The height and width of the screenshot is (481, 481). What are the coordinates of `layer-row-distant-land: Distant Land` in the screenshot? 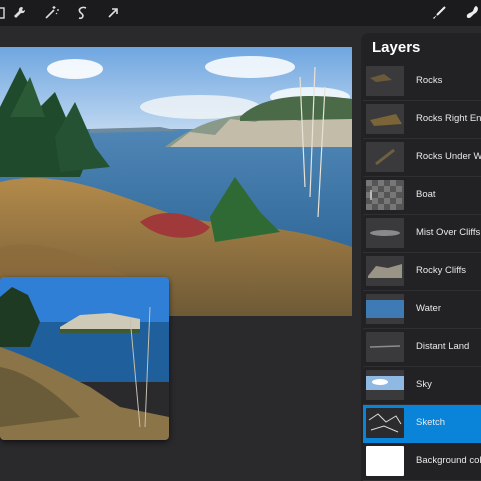 It's located at (422, 348).